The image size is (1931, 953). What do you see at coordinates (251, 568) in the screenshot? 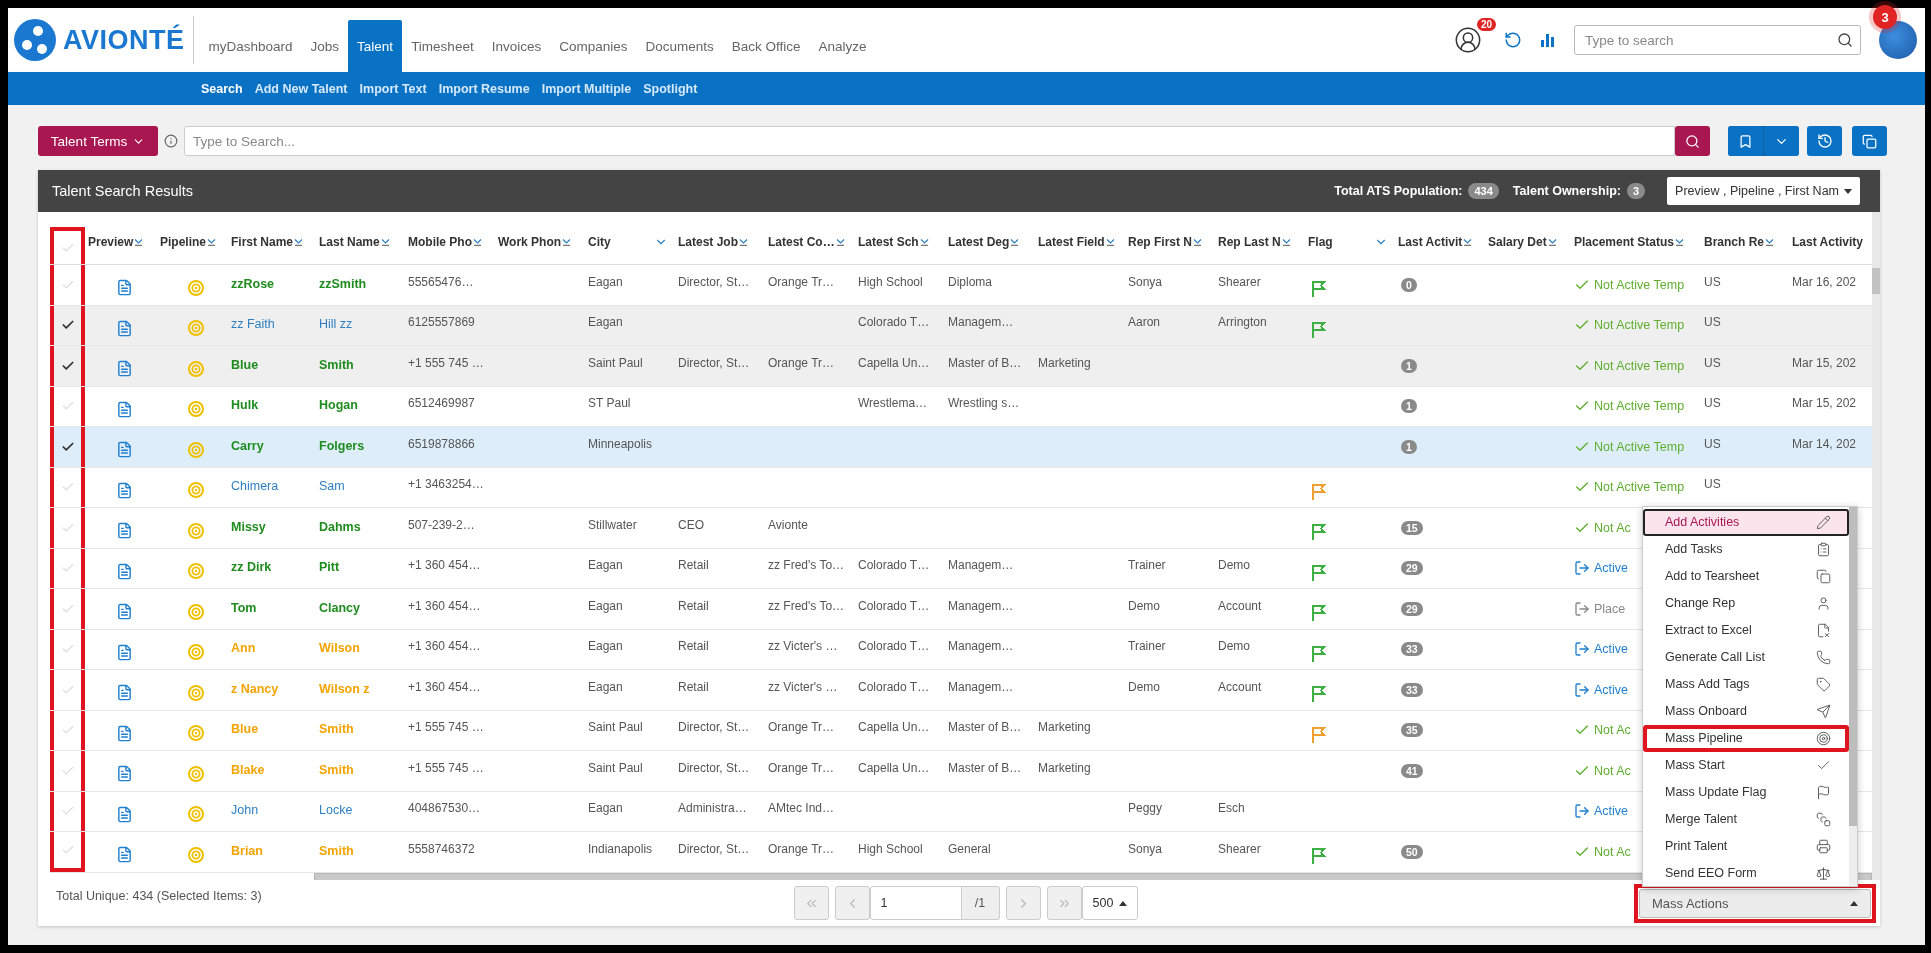
I see `first-name-link: zz Dirk` at bounding box center [251, 568].